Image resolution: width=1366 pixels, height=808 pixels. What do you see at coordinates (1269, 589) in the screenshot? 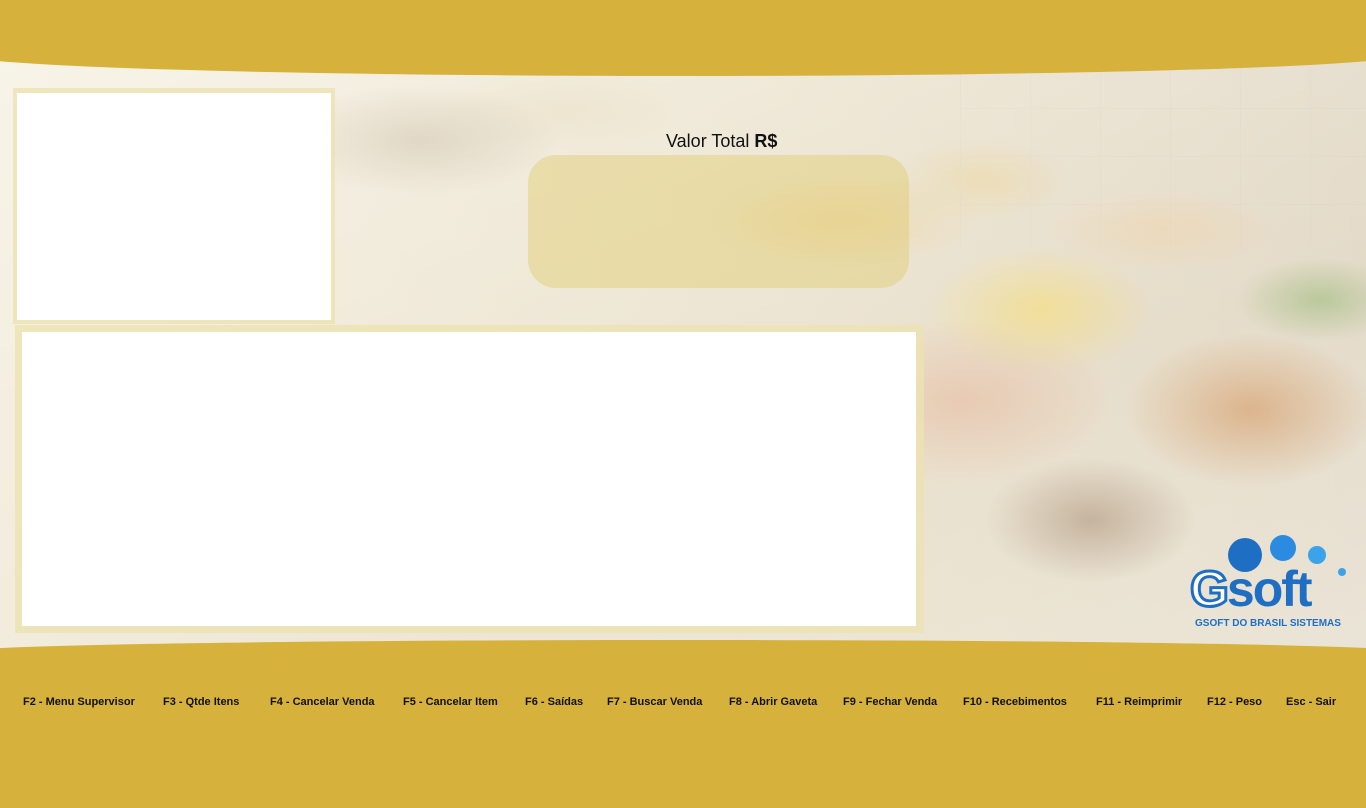
I see `logo-brand: soft` at bounding box center [1269, 589].